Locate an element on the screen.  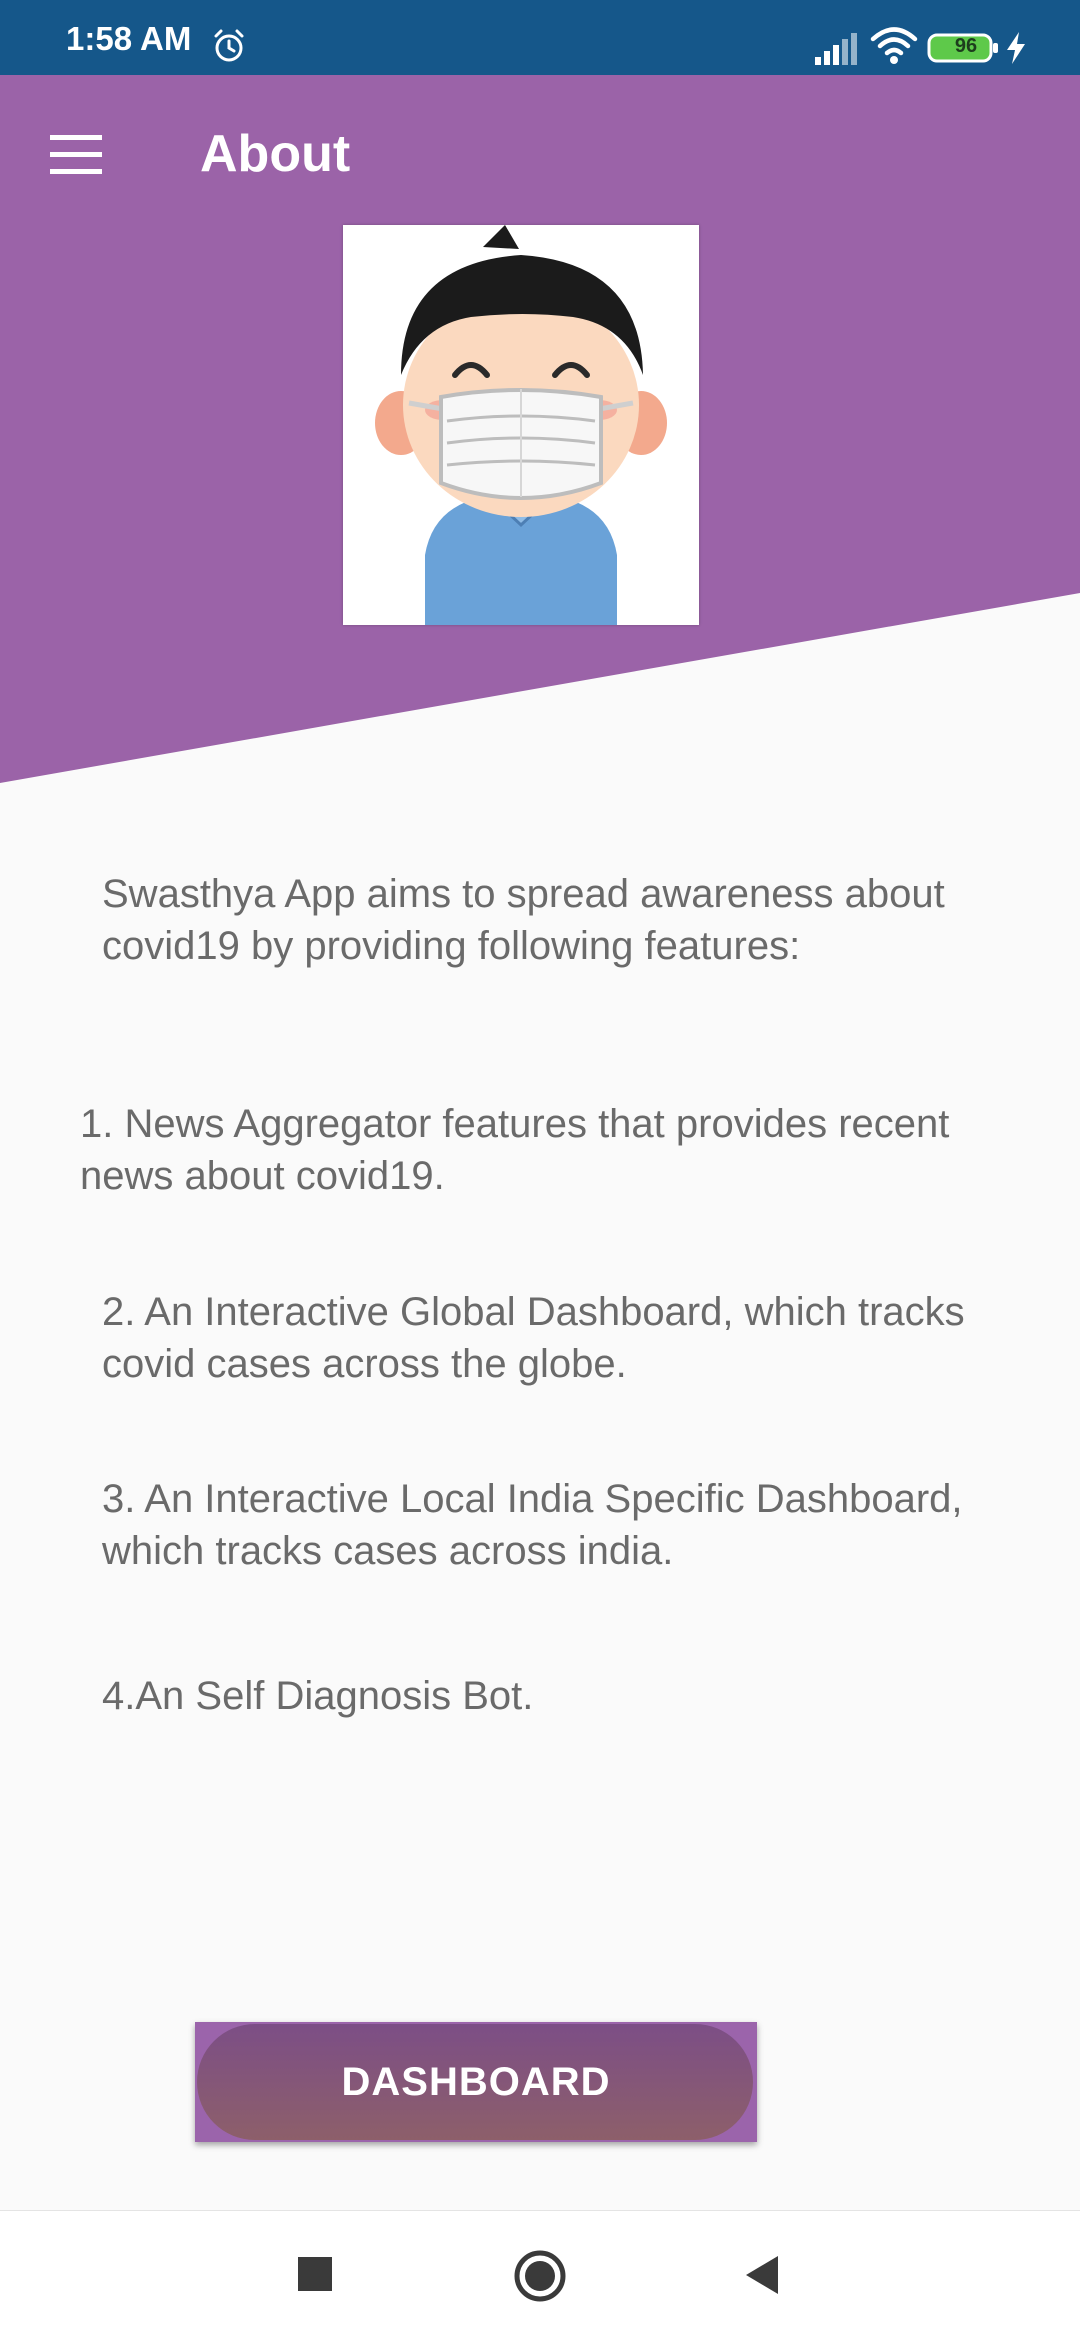
dashboard-button-label: DASHBOARD is located at coordinates (476, 2082).